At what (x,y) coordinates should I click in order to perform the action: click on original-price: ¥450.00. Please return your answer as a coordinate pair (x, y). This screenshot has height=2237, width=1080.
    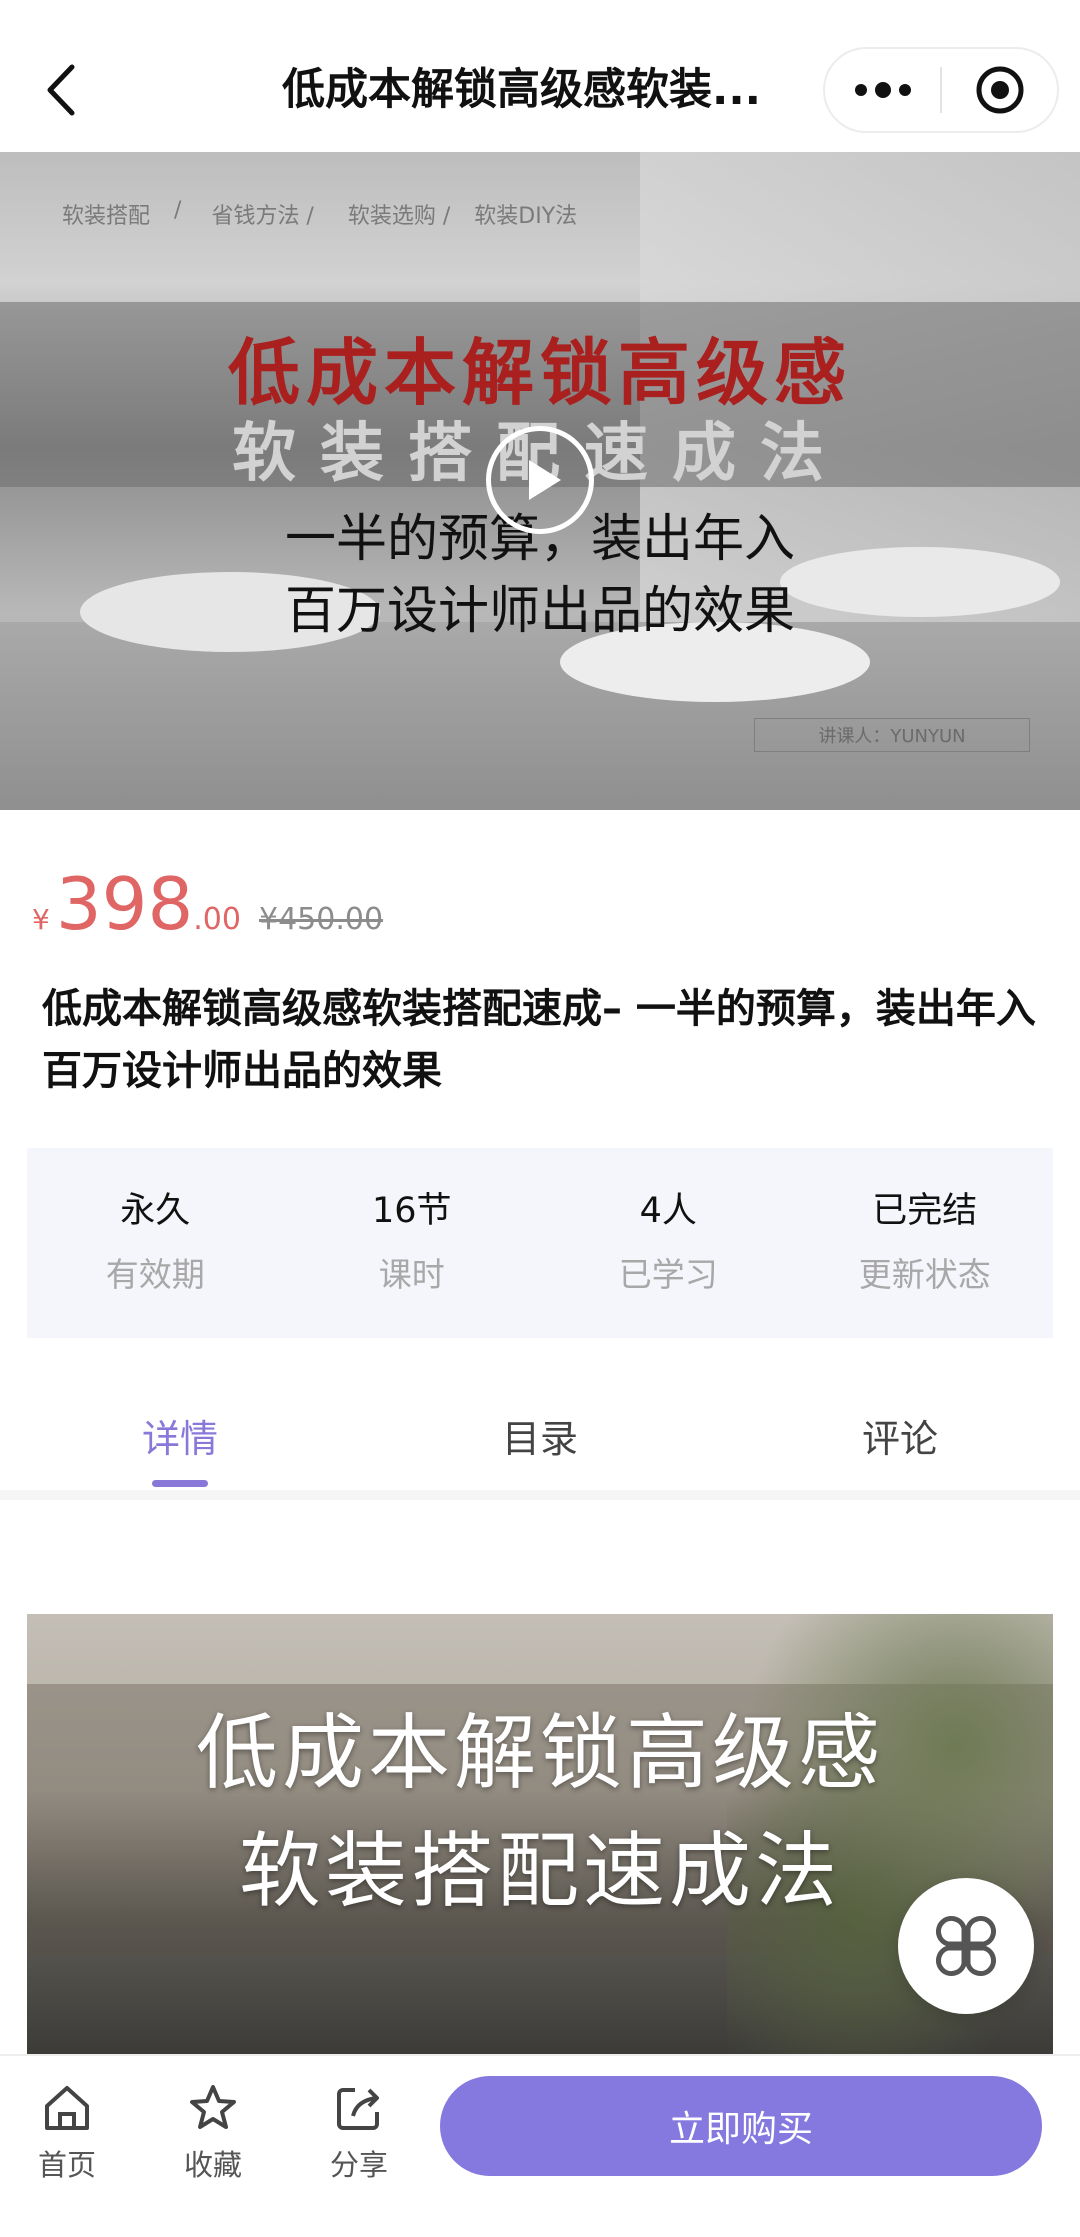
    Looking at the image, I should click on (321, 919).